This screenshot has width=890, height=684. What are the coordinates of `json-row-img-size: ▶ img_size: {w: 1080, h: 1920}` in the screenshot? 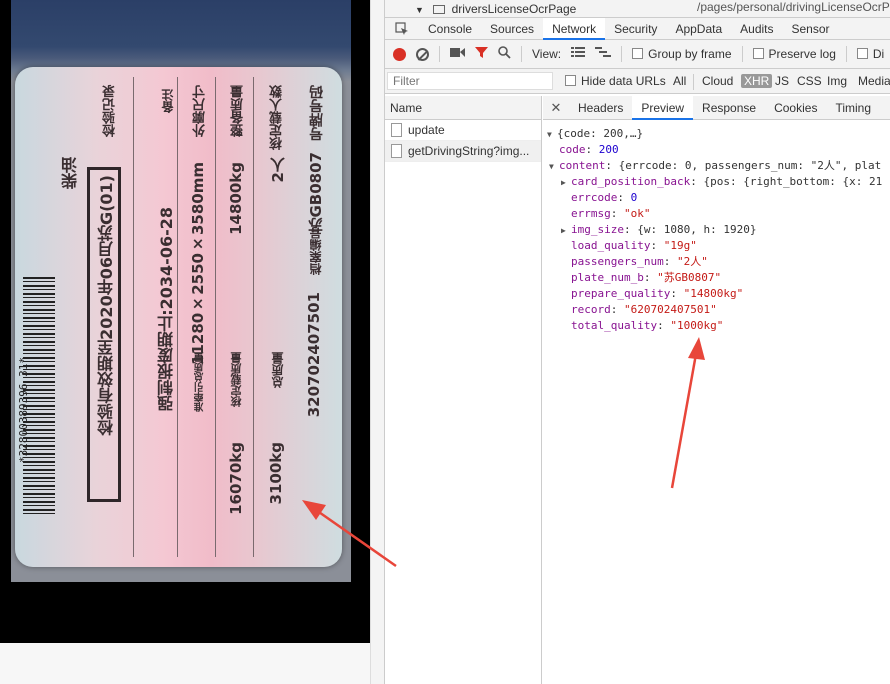 It's located at (718, 230).